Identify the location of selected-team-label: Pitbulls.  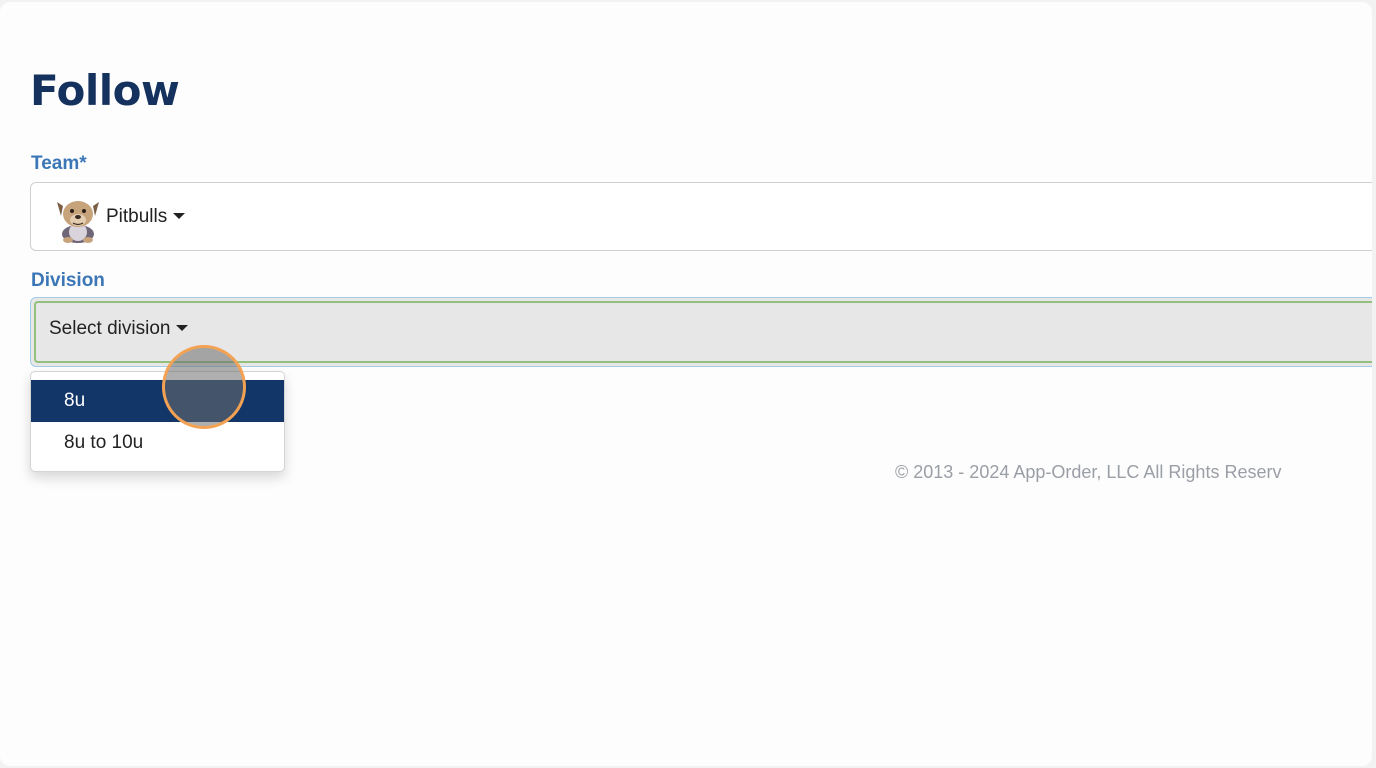
(137, 216).